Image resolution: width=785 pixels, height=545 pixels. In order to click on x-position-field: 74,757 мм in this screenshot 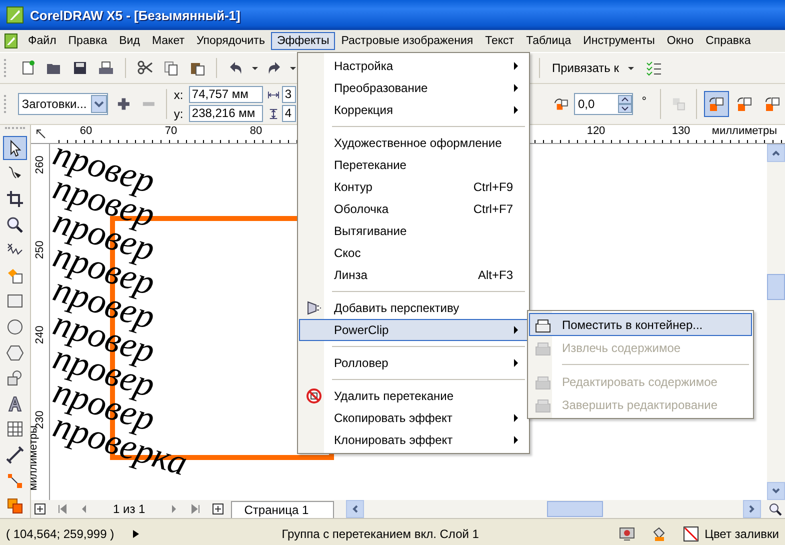, I will do `click(225, 94)`.